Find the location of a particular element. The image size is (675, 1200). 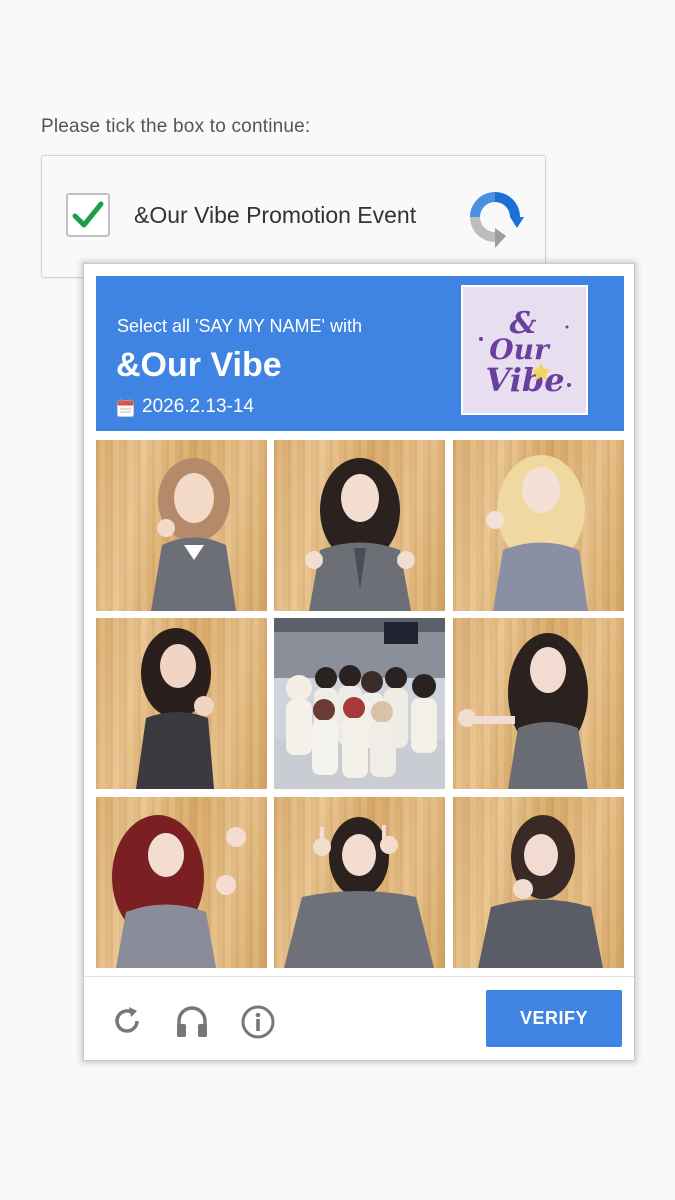

captcha-checkbox-card: &Our Vibe Promotion Event is located at coordinates (293, 216).